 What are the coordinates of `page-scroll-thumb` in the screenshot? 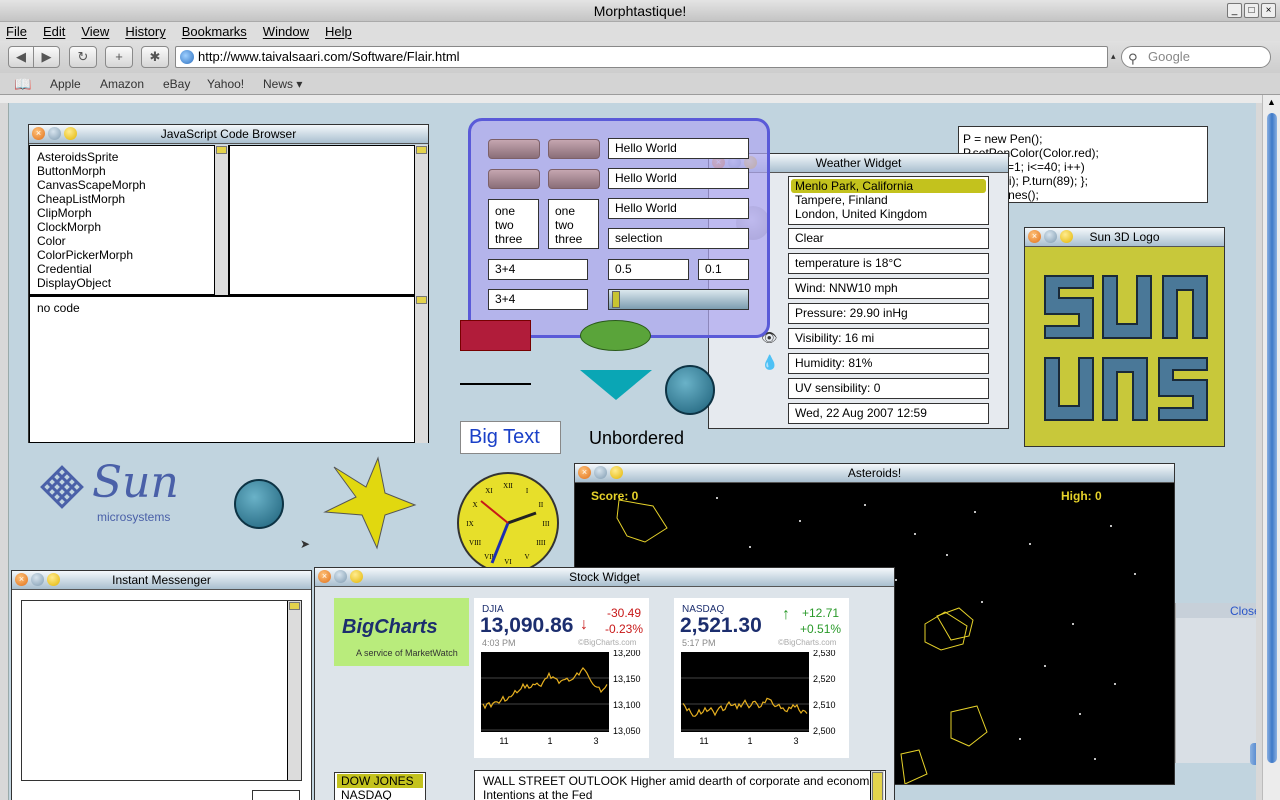 It's located at (1272, 438).